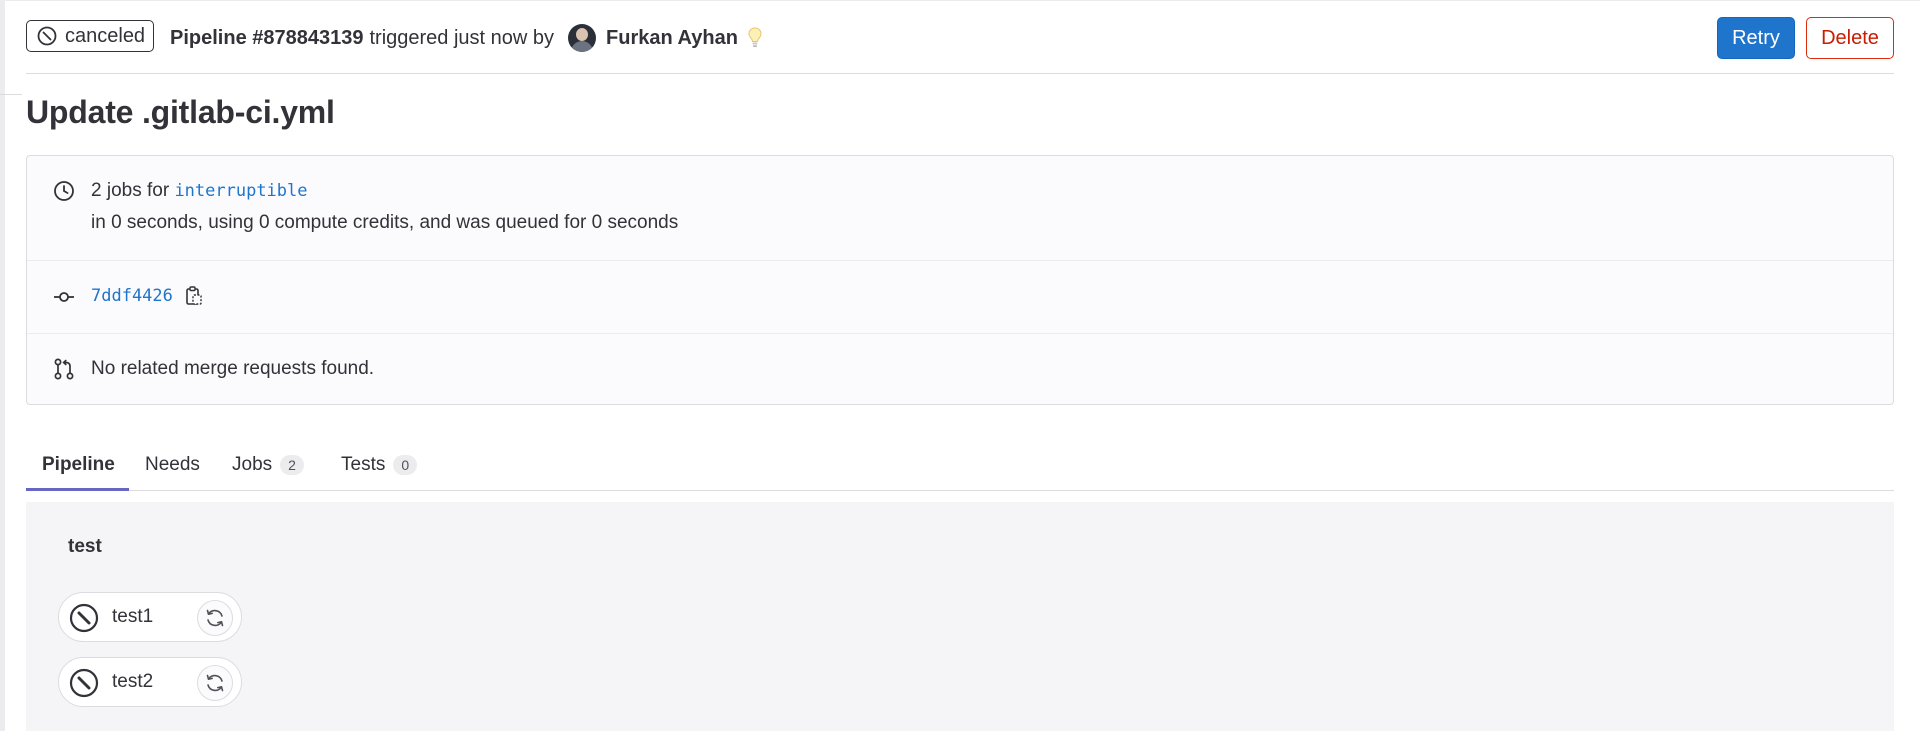  Describe the element at coordinates (64, 297) in the screenshot. I see `commit-icon` at that location.